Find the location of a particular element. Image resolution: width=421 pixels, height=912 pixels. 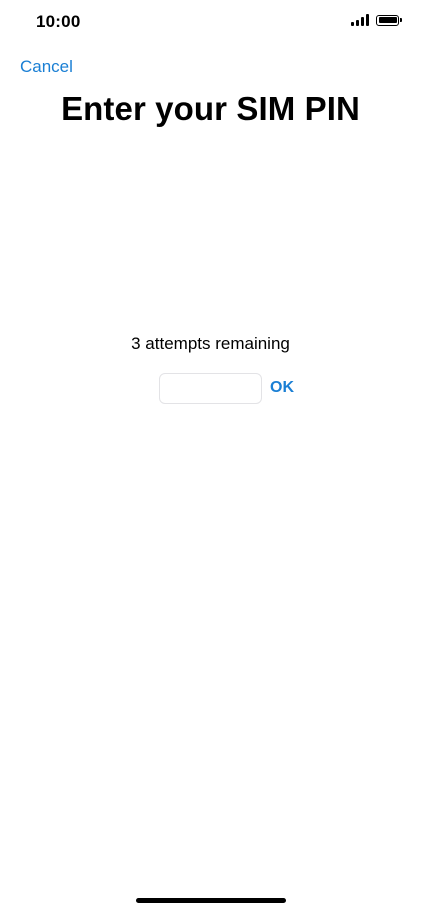

status-icons is located at coordinates (376, 20).